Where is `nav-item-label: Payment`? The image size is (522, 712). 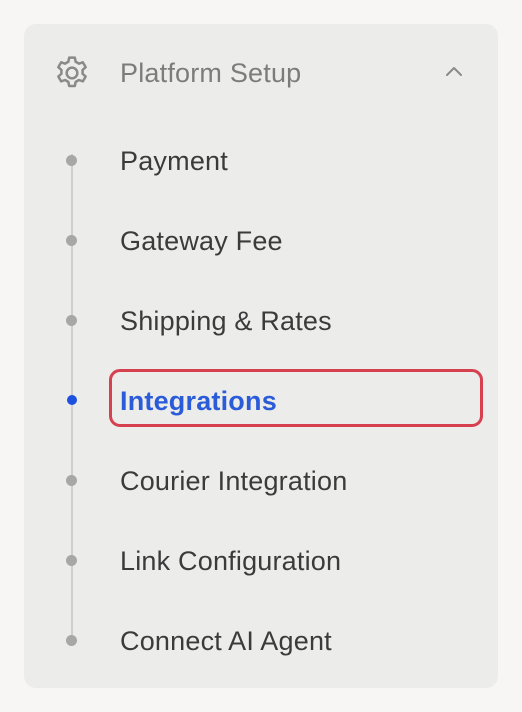
nav-item-label: Payment is located at coordinates (174, 161).